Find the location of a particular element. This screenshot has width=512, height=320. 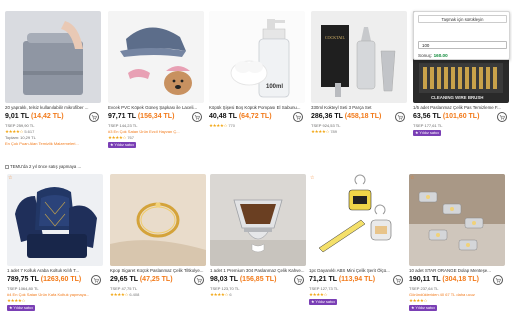

conversion-result: Sonuç: 160.00 is located at coordinates (433, 55).